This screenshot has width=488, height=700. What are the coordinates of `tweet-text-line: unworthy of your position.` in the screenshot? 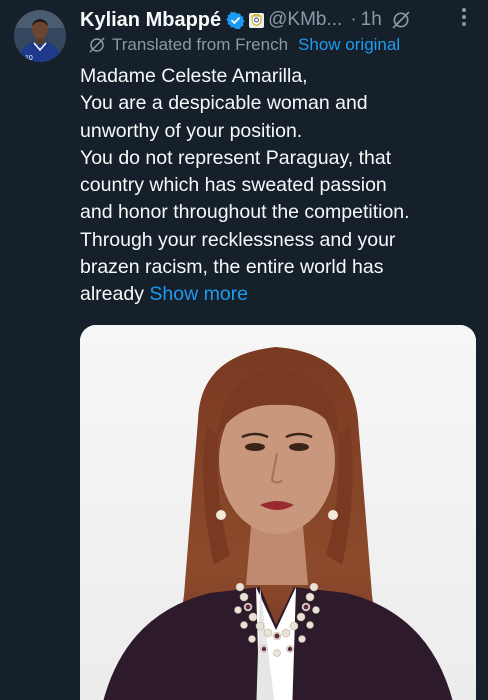 It's located at (191, 130).